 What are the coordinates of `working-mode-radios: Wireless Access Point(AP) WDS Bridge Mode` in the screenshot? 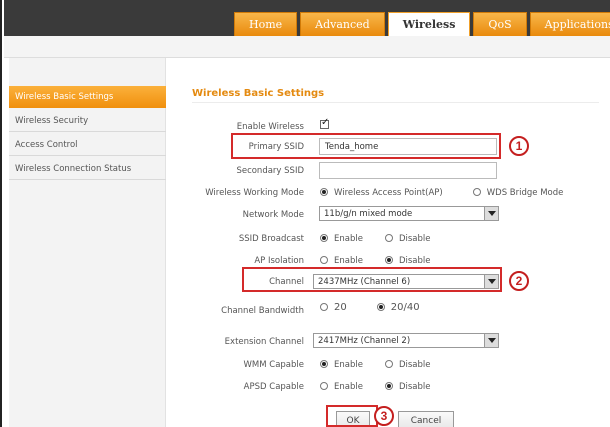 It's located at (452, 193).